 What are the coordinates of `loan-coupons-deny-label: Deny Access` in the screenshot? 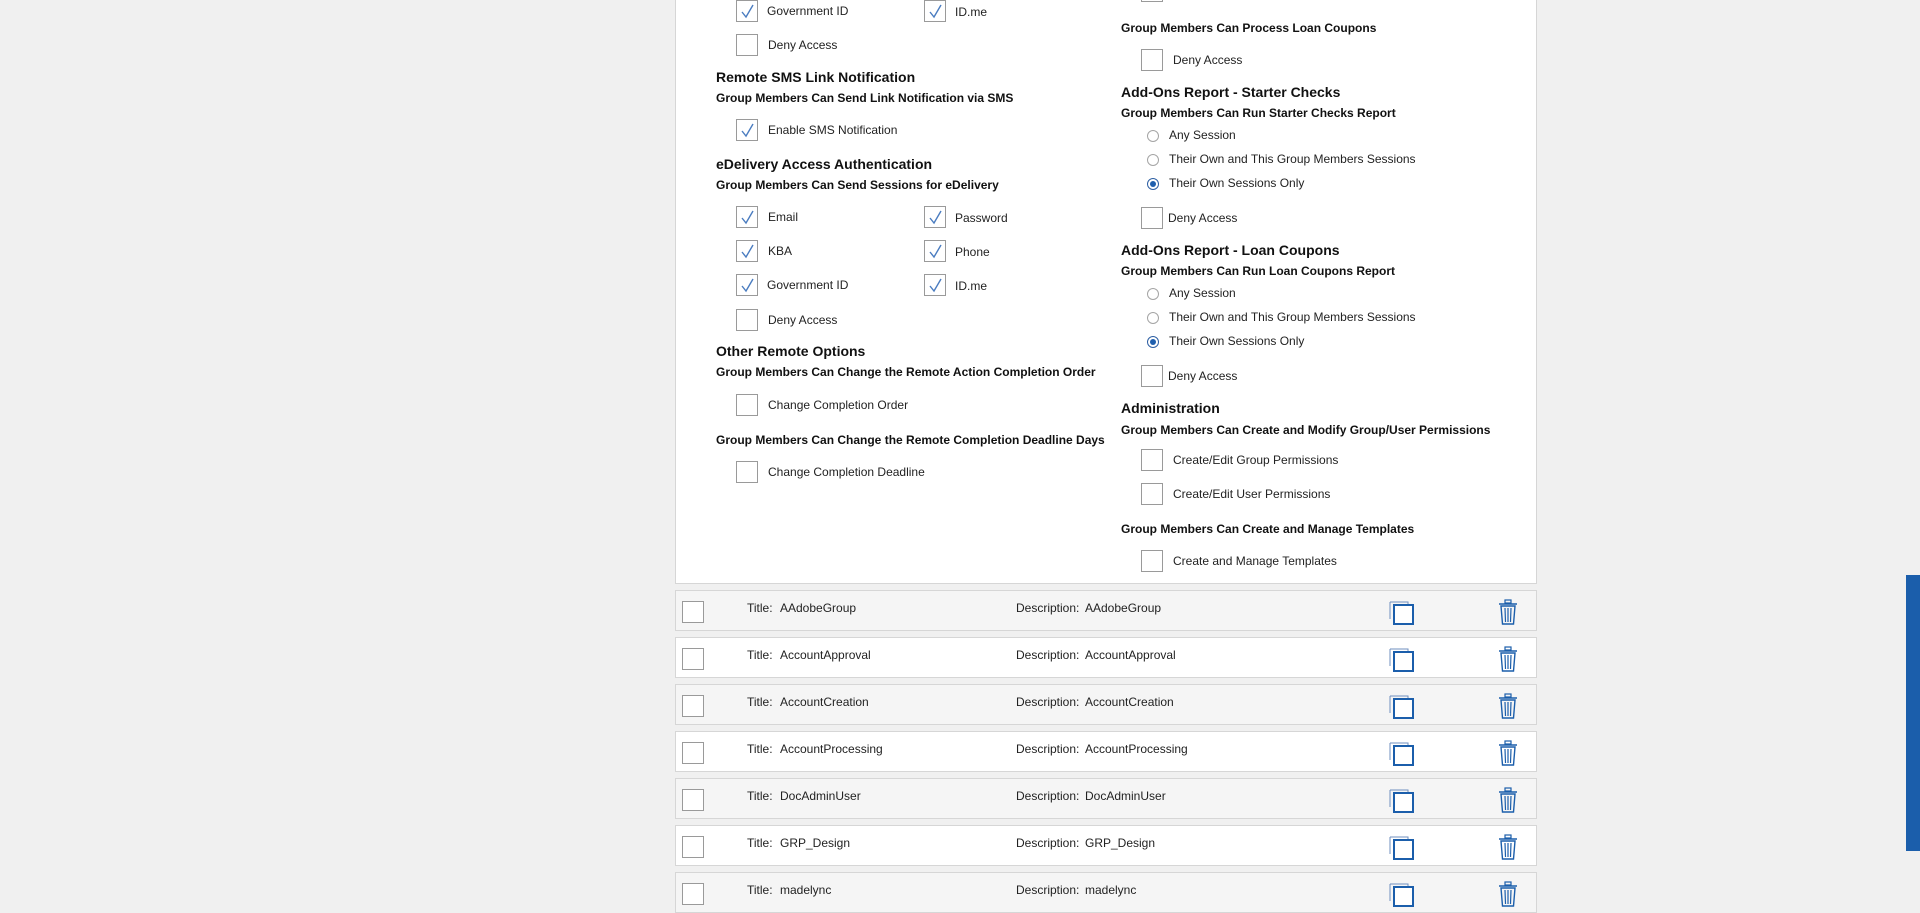 It's located at (1208, 60).